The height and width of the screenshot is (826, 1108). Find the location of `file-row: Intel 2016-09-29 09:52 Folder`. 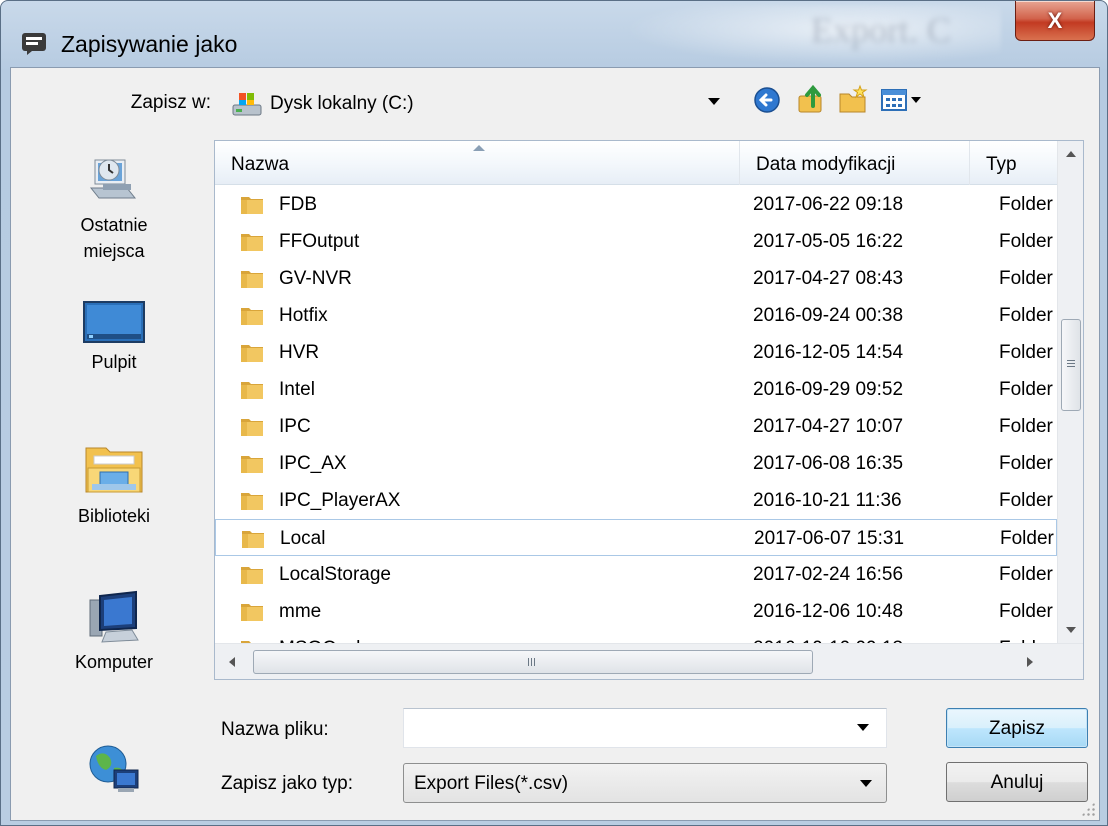

file-row: Intel 2016-09-29 09:52 Folder is located at coordinates (636, 389).